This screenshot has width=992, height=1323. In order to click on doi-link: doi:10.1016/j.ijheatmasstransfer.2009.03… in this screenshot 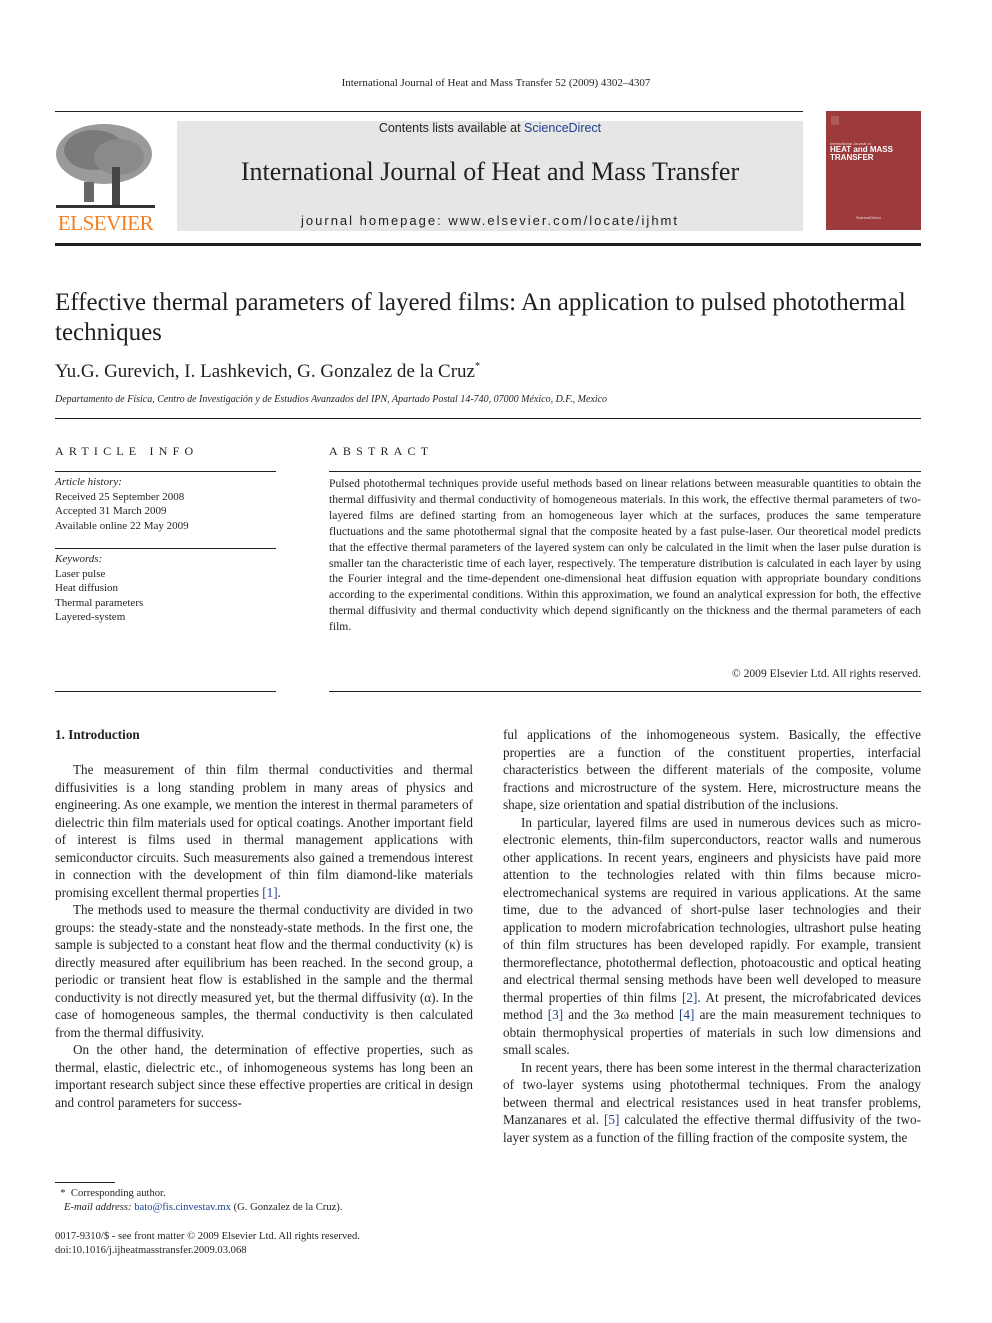, I will do `click(207, 1251)`.